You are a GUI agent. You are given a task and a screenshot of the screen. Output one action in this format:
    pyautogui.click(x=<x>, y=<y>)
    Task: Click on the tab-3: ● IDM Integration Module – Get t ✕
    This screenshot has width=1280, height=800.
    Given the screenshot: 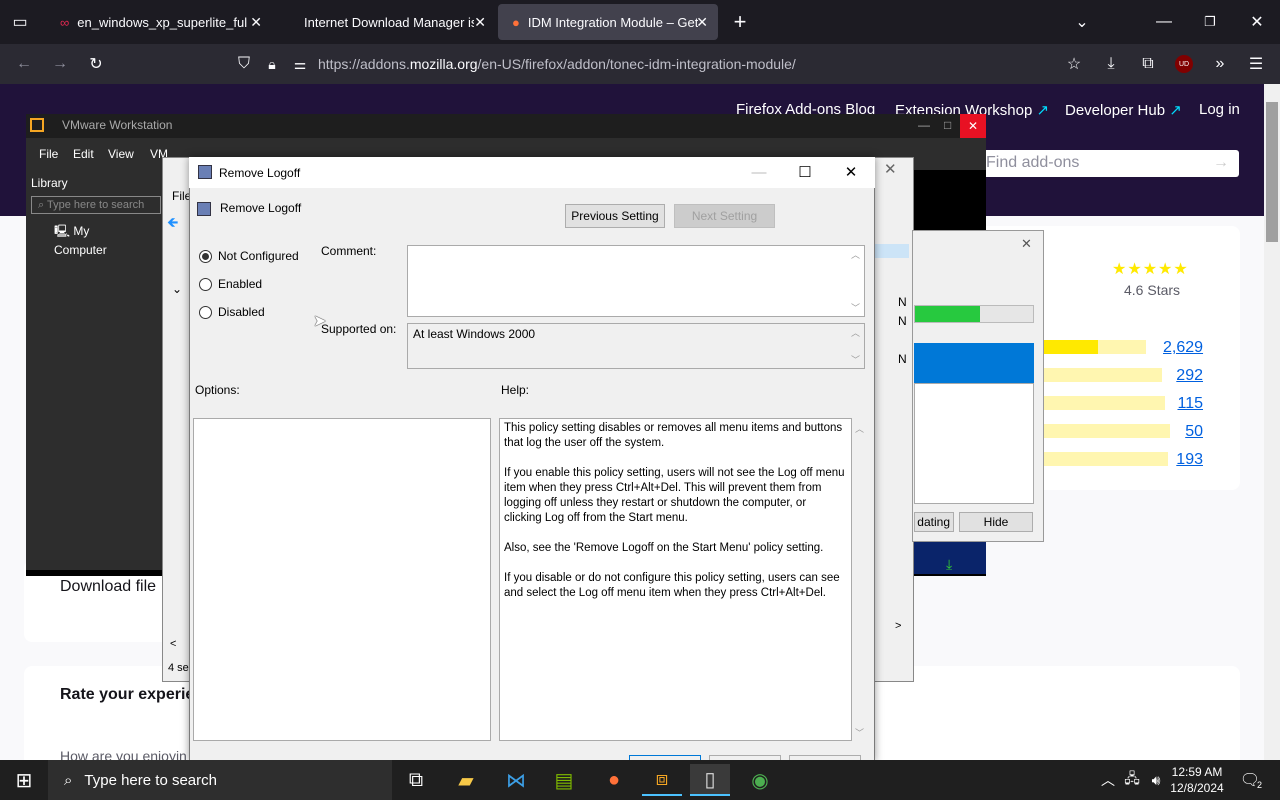 What is the action you would take?
    pyautogui.click(x=608, y=22)
    